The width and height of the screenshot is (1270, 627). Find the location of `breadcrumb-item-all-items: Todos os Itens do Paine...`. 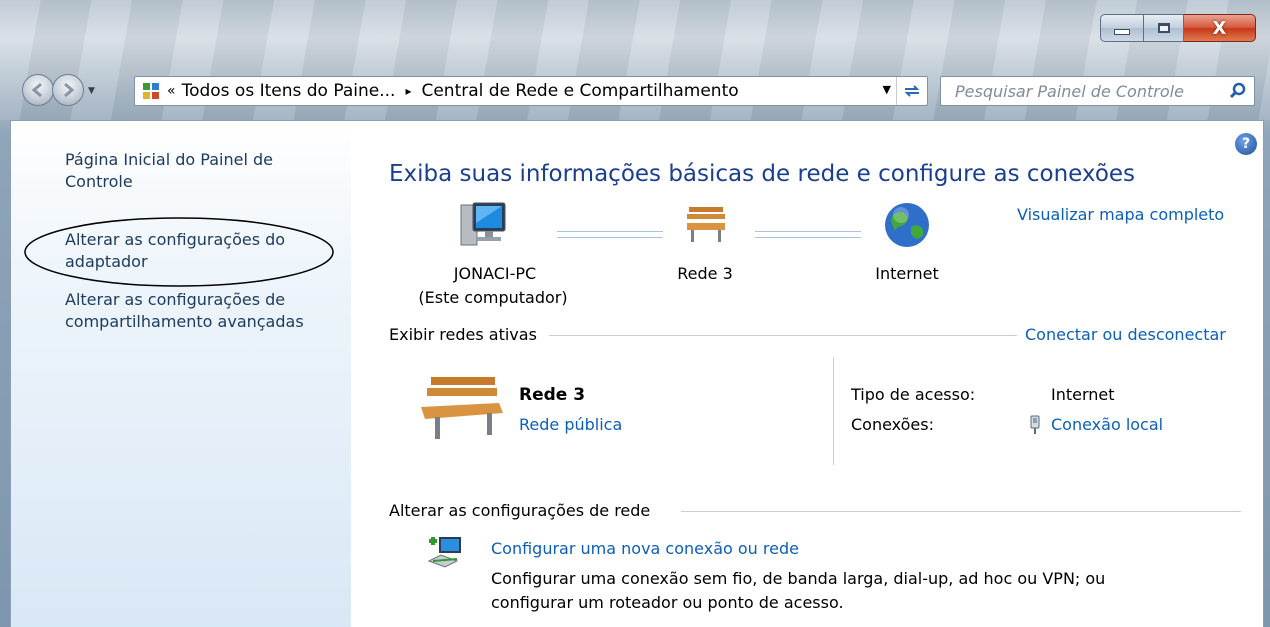

breadcrumb-item-all-items: Todos os Itens do Paine... is located at coordinates (289, 91).